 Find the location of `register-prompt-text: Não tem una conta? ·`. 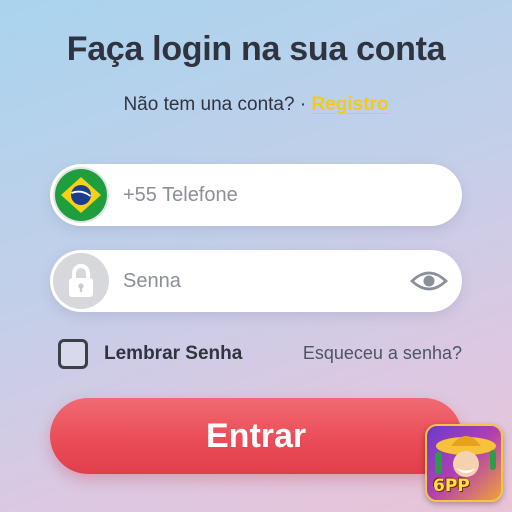

register-prompt-text: Não tem una conta? · is located at coordinates (217, 104).